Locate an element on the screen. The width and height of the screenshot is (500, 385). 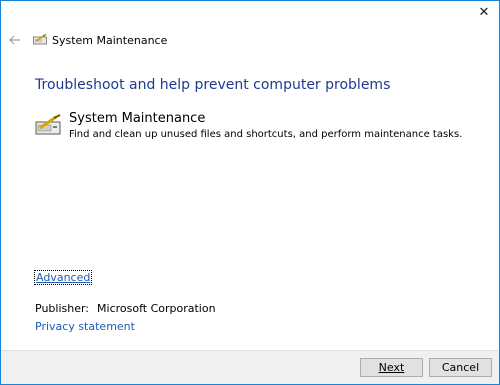
publisher-value: Microsoft Corporation is located at coordinates (156, 308).